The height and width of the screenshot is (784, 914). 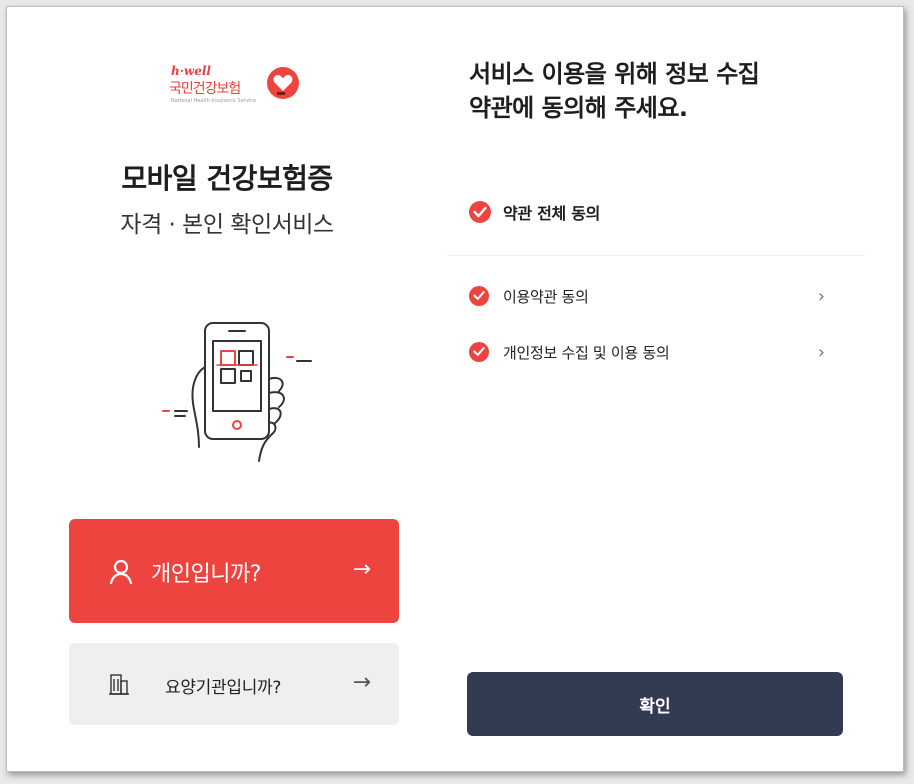 I want to click on personal-button: 개인입니까? →, so click(x=234, y=571).